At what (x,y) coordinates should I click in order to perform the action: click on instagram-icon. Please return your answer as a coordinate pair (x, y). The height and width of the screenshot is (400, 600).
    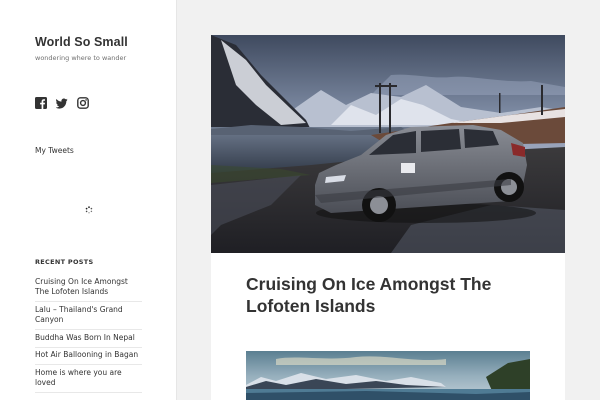
    Looking at the image, I should click on (83, 103).